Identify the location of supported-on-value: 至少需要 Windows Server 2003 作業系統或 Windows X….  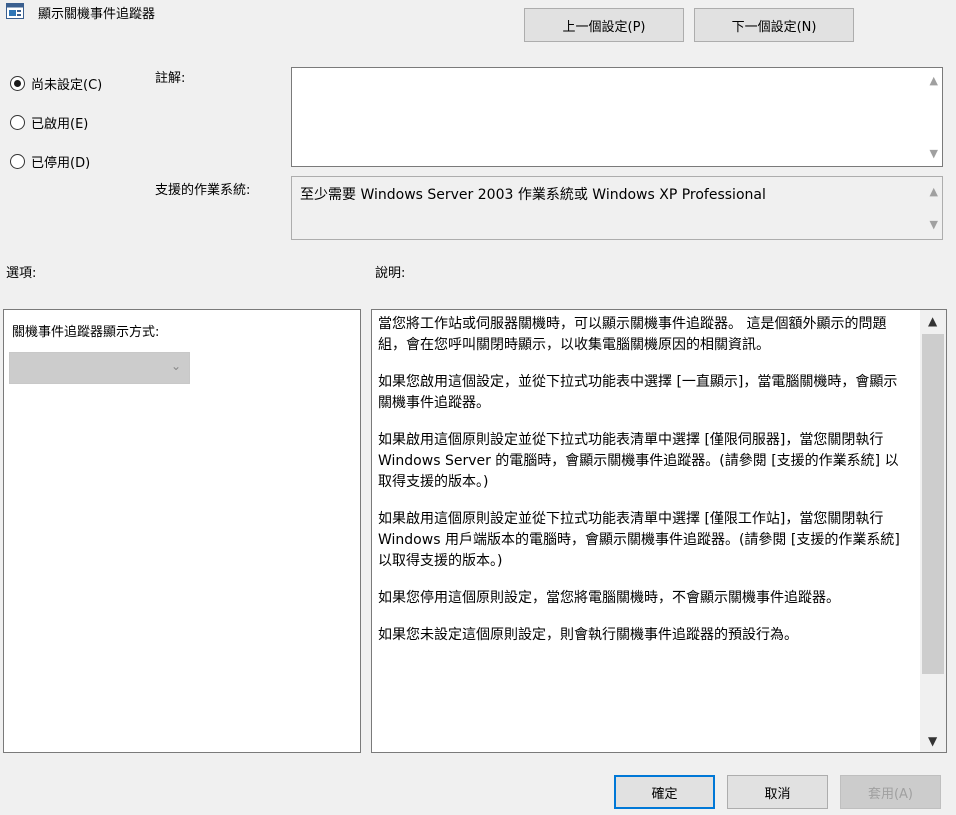
(533, 195).